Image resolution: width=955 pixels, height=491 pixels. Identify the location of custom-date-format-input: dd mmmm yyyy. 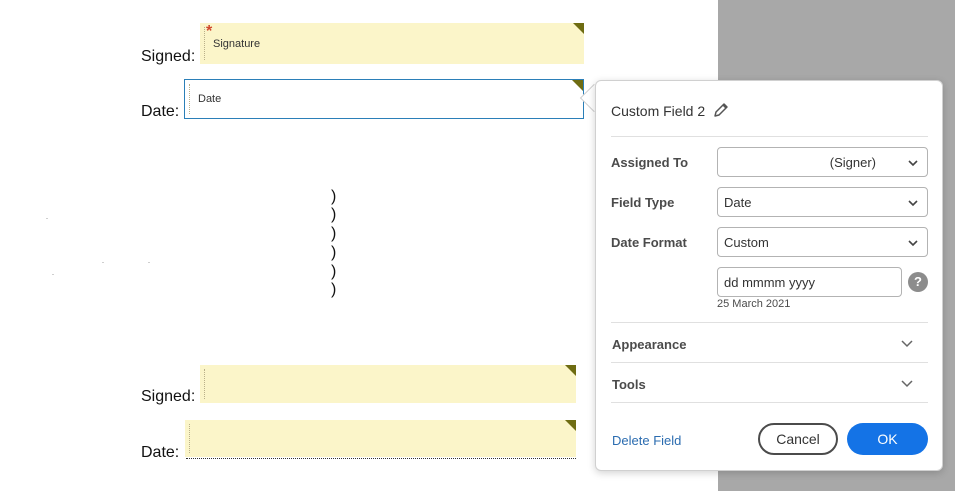
(809, 282).